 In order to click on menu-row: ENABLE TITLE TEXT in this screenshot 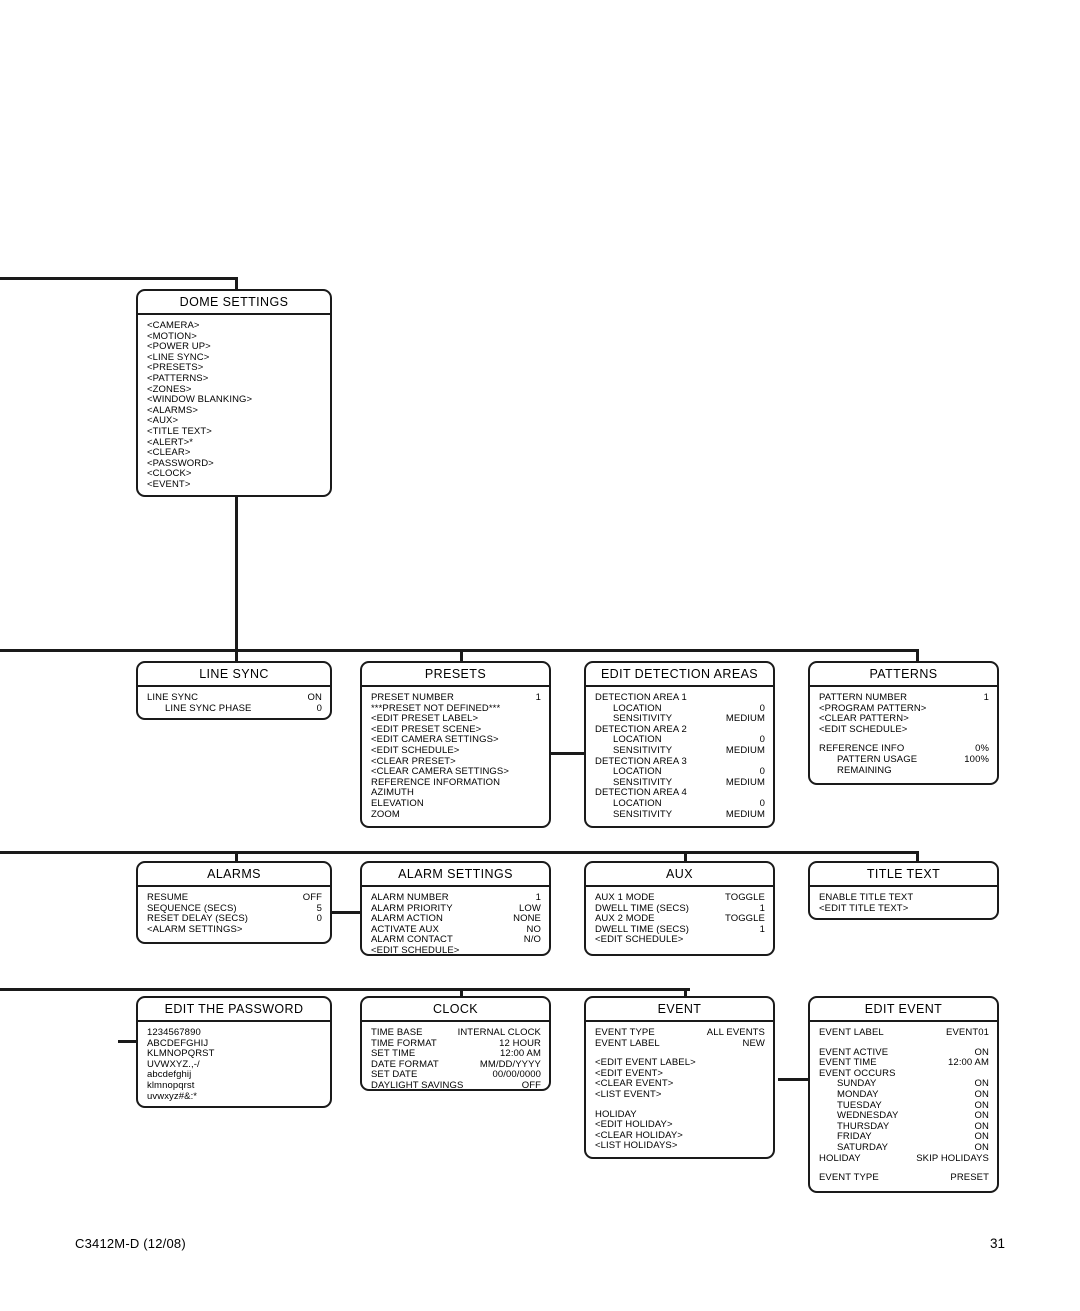, I will do `click(904, 898)`.